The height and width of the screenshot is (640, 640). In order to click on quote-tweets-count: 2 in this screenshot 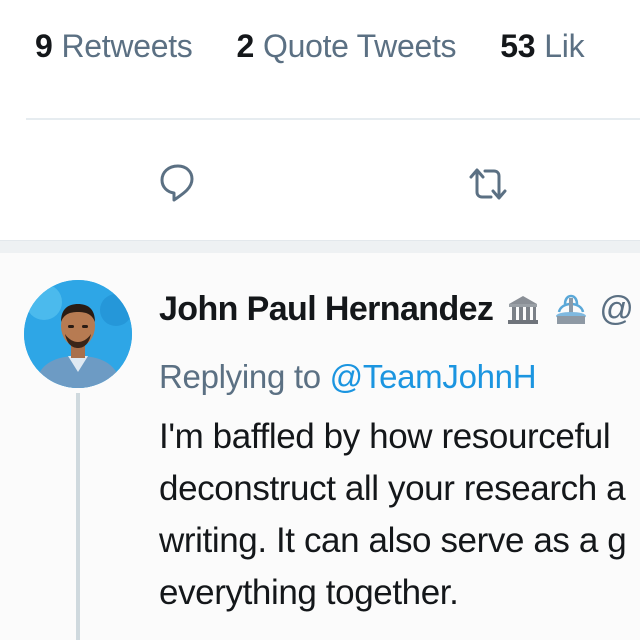, I will do `click(245, 46)`.